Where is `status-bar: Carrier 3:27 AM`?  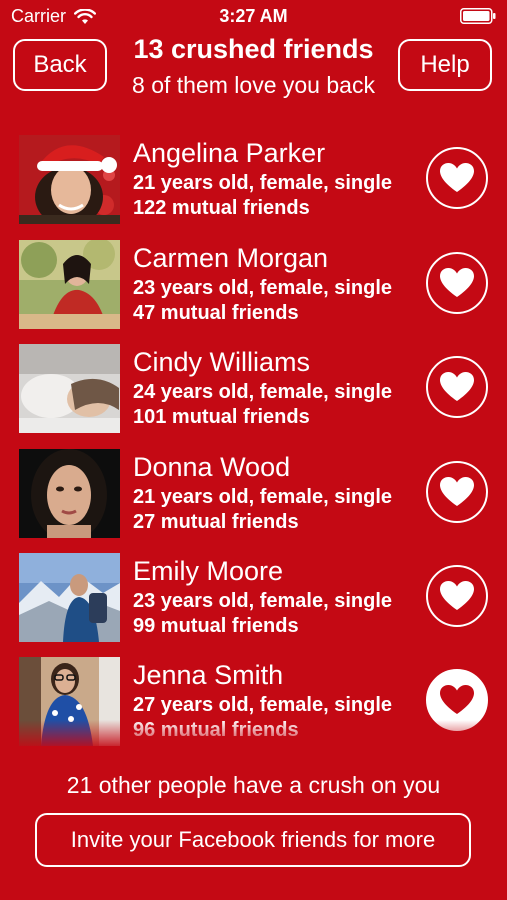 status-bar: Carrier 3:27 AM is located at coordinates (253, 17).